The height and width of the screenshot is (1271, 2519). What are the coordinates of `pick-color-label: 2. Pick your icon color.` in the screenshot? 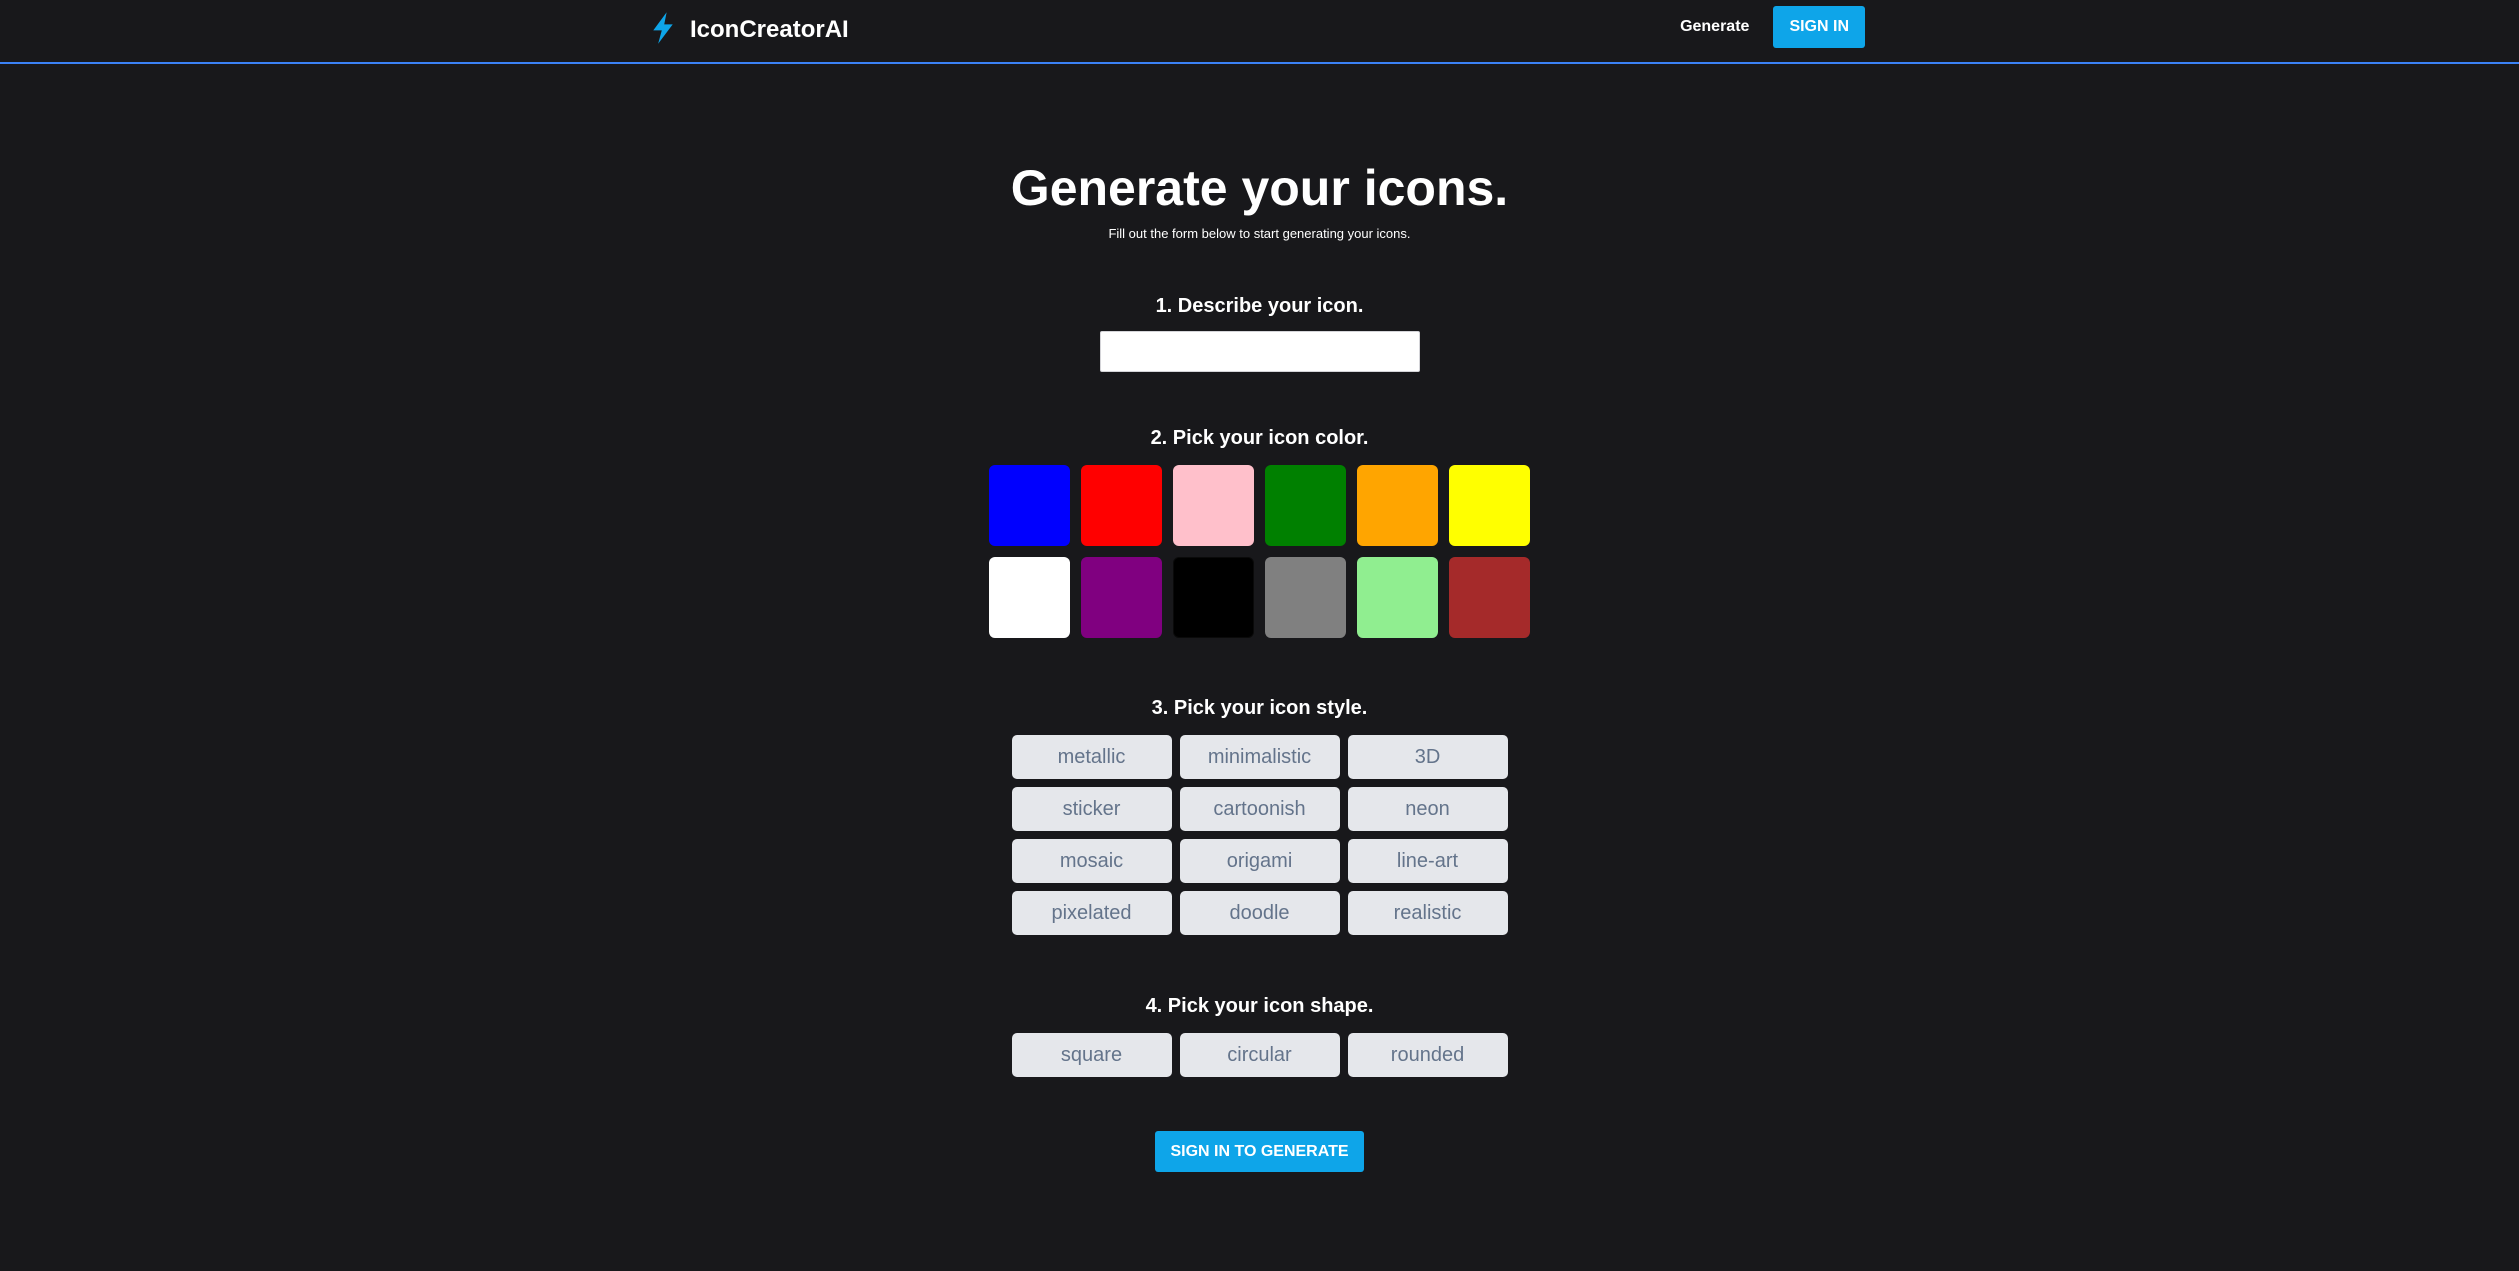 It's located at (1259, 438).